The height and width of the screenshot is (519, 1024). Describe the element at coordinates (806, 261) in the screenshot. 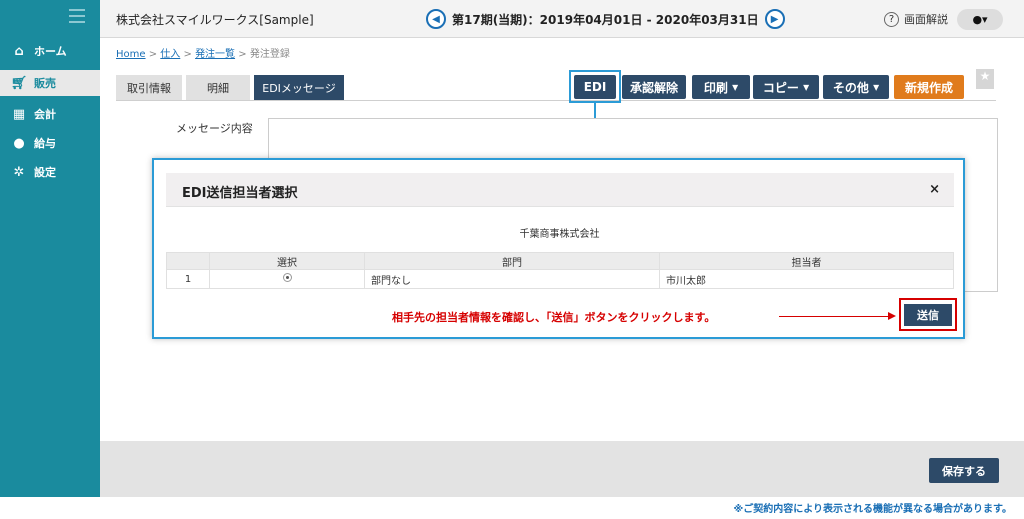

I see `column-header: 担当者` at that location.